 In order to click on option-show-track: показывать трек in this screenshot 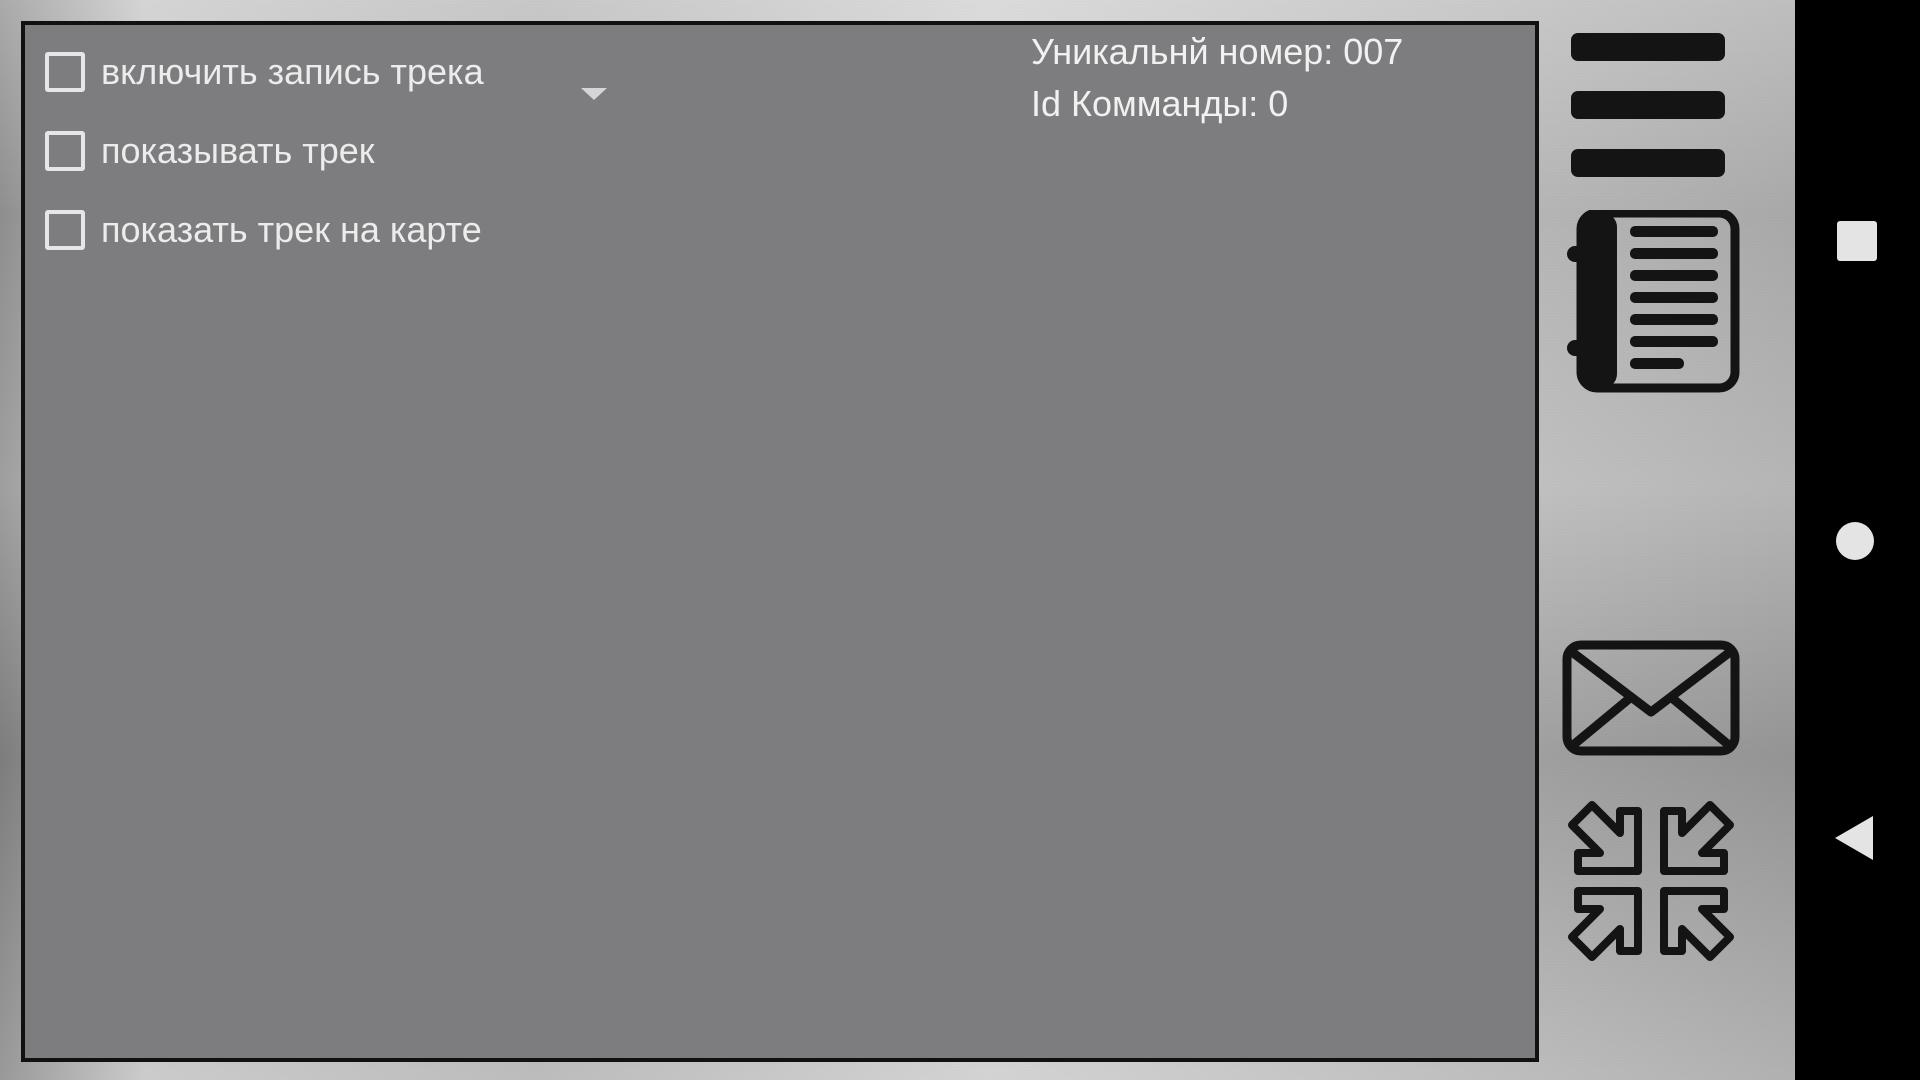, I will do `click(210, 151)`.